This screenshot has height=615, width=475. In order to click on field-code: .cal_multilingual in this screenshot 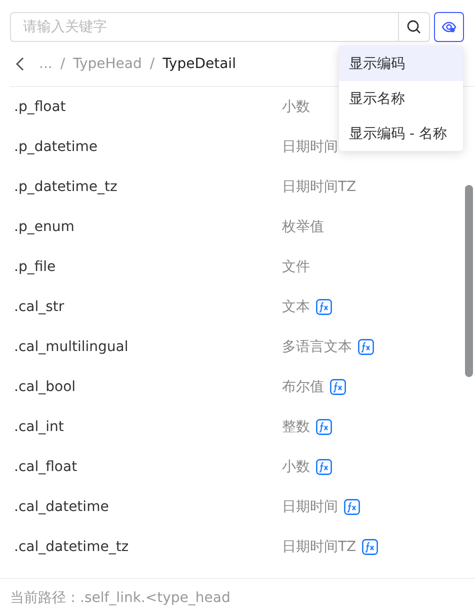, I will do `click(72, 347)`.